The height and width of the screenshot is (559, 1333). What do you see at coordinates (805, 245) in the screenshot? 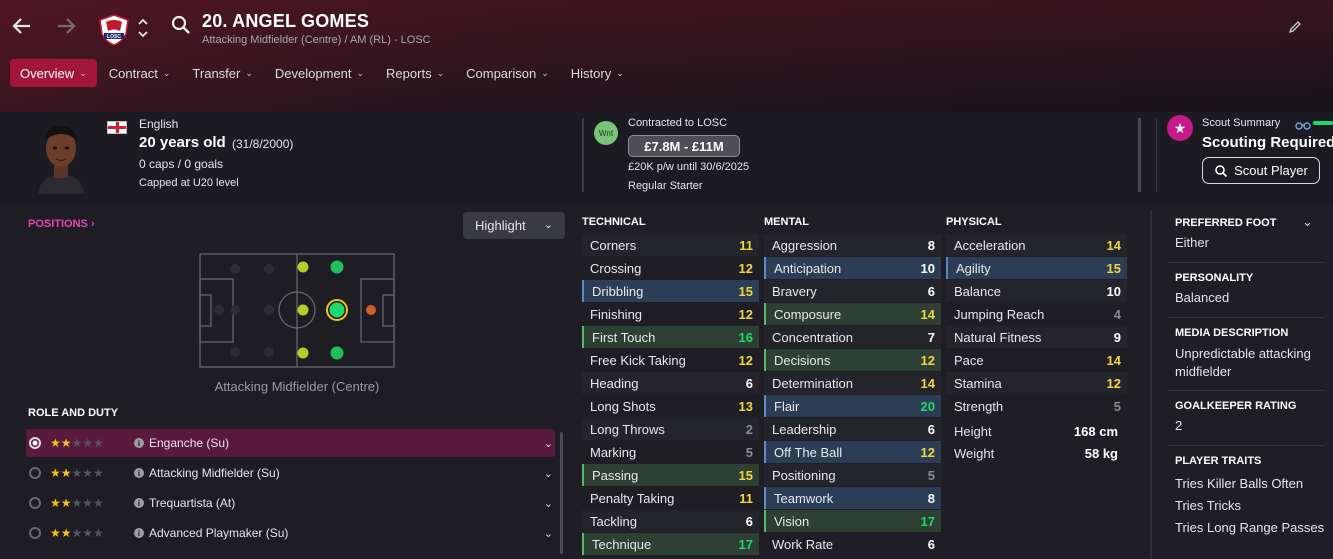
I see `attribute-name: Aggression` at bounding box center [805, 245].